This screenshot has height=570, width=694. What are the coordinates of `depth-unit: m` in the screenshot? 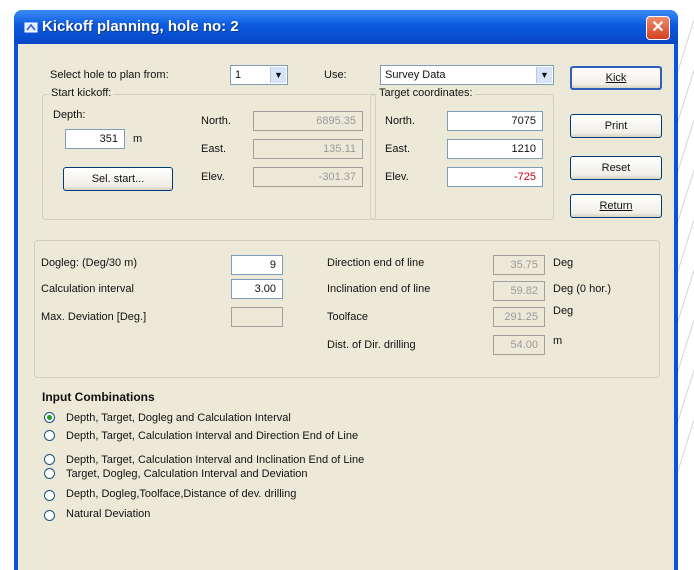 It's located at (138, 139).